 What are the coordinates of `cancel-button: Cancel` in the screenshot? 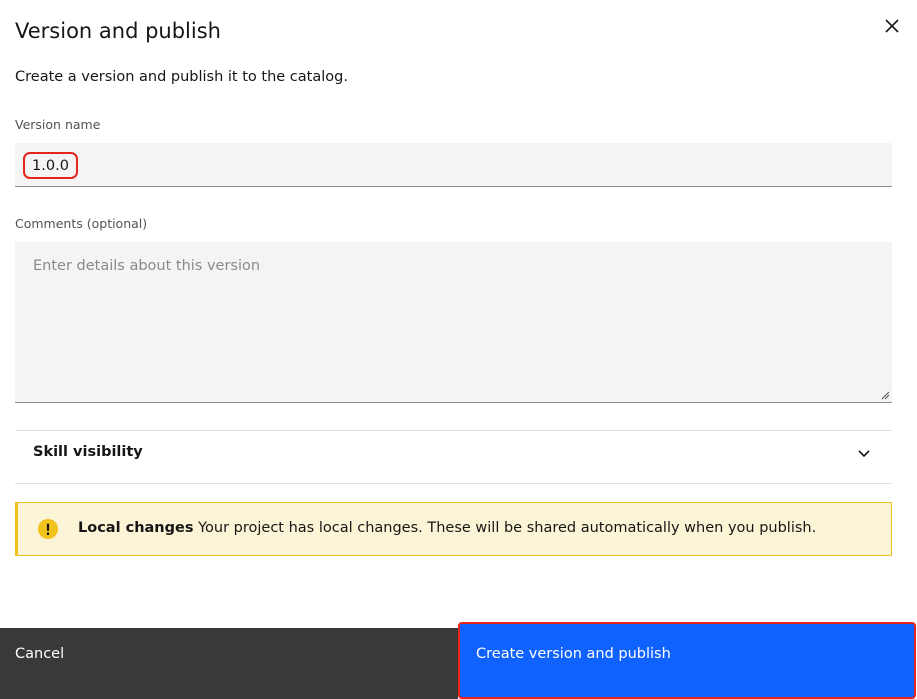 It's located at (229, 663).